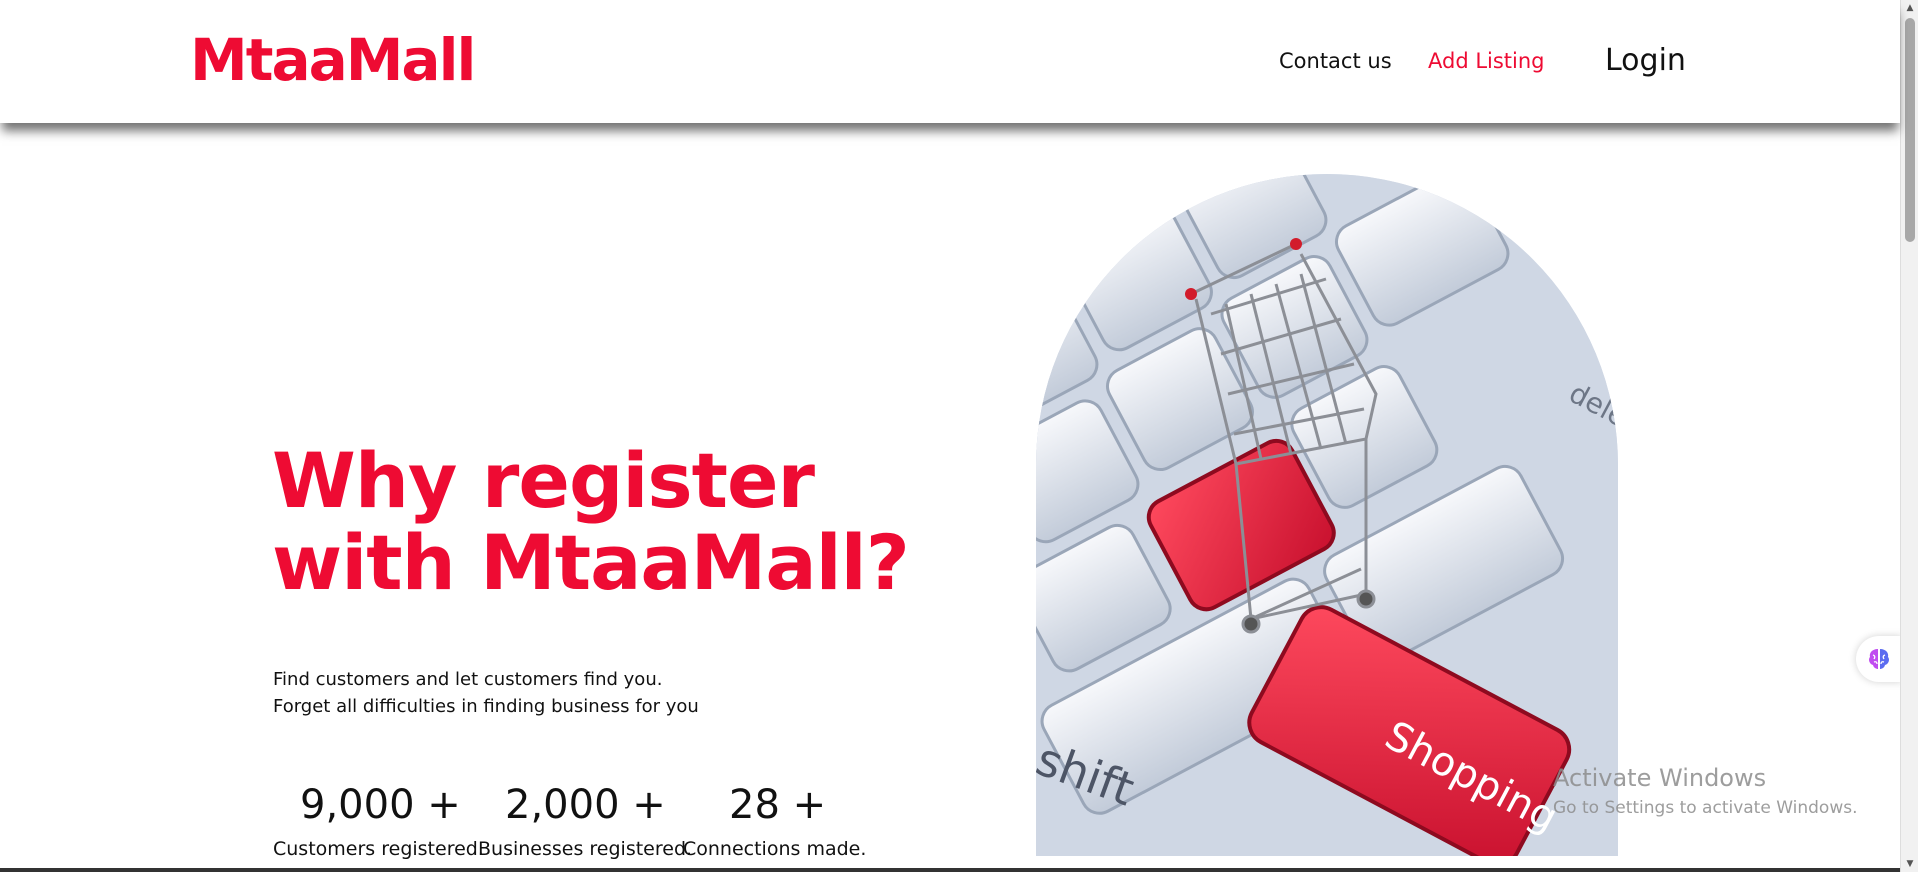  What do you see at coordinates (378, 849) in the screenshot?
I see `stat-customers-label: Customers registered.` at bounding box center [378, 849].